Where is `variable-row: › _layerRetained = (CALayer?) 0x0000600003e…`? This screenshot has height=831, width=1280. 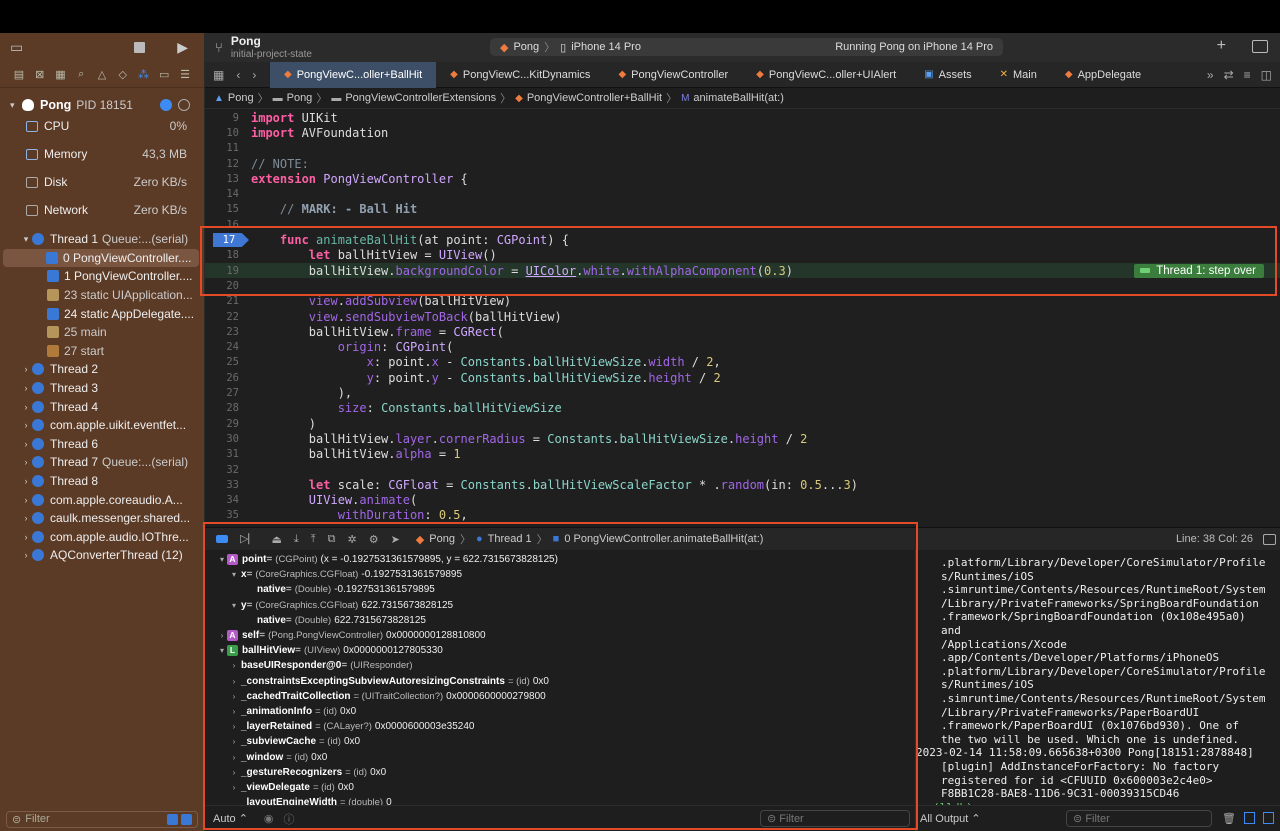 variable-row: › _layerRetained = (CALayer?) 0x0000600003e… is located at coordinates (560, 726).